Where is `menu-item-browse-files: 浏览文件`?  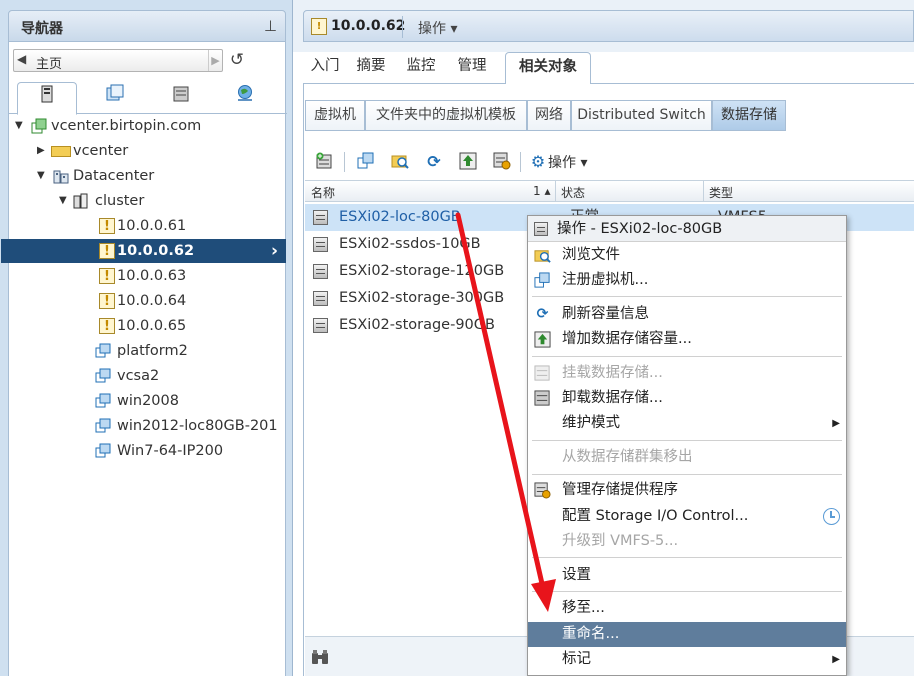
menu-item-browse-files: 浏览文件 is located at coordinates (687, 255).